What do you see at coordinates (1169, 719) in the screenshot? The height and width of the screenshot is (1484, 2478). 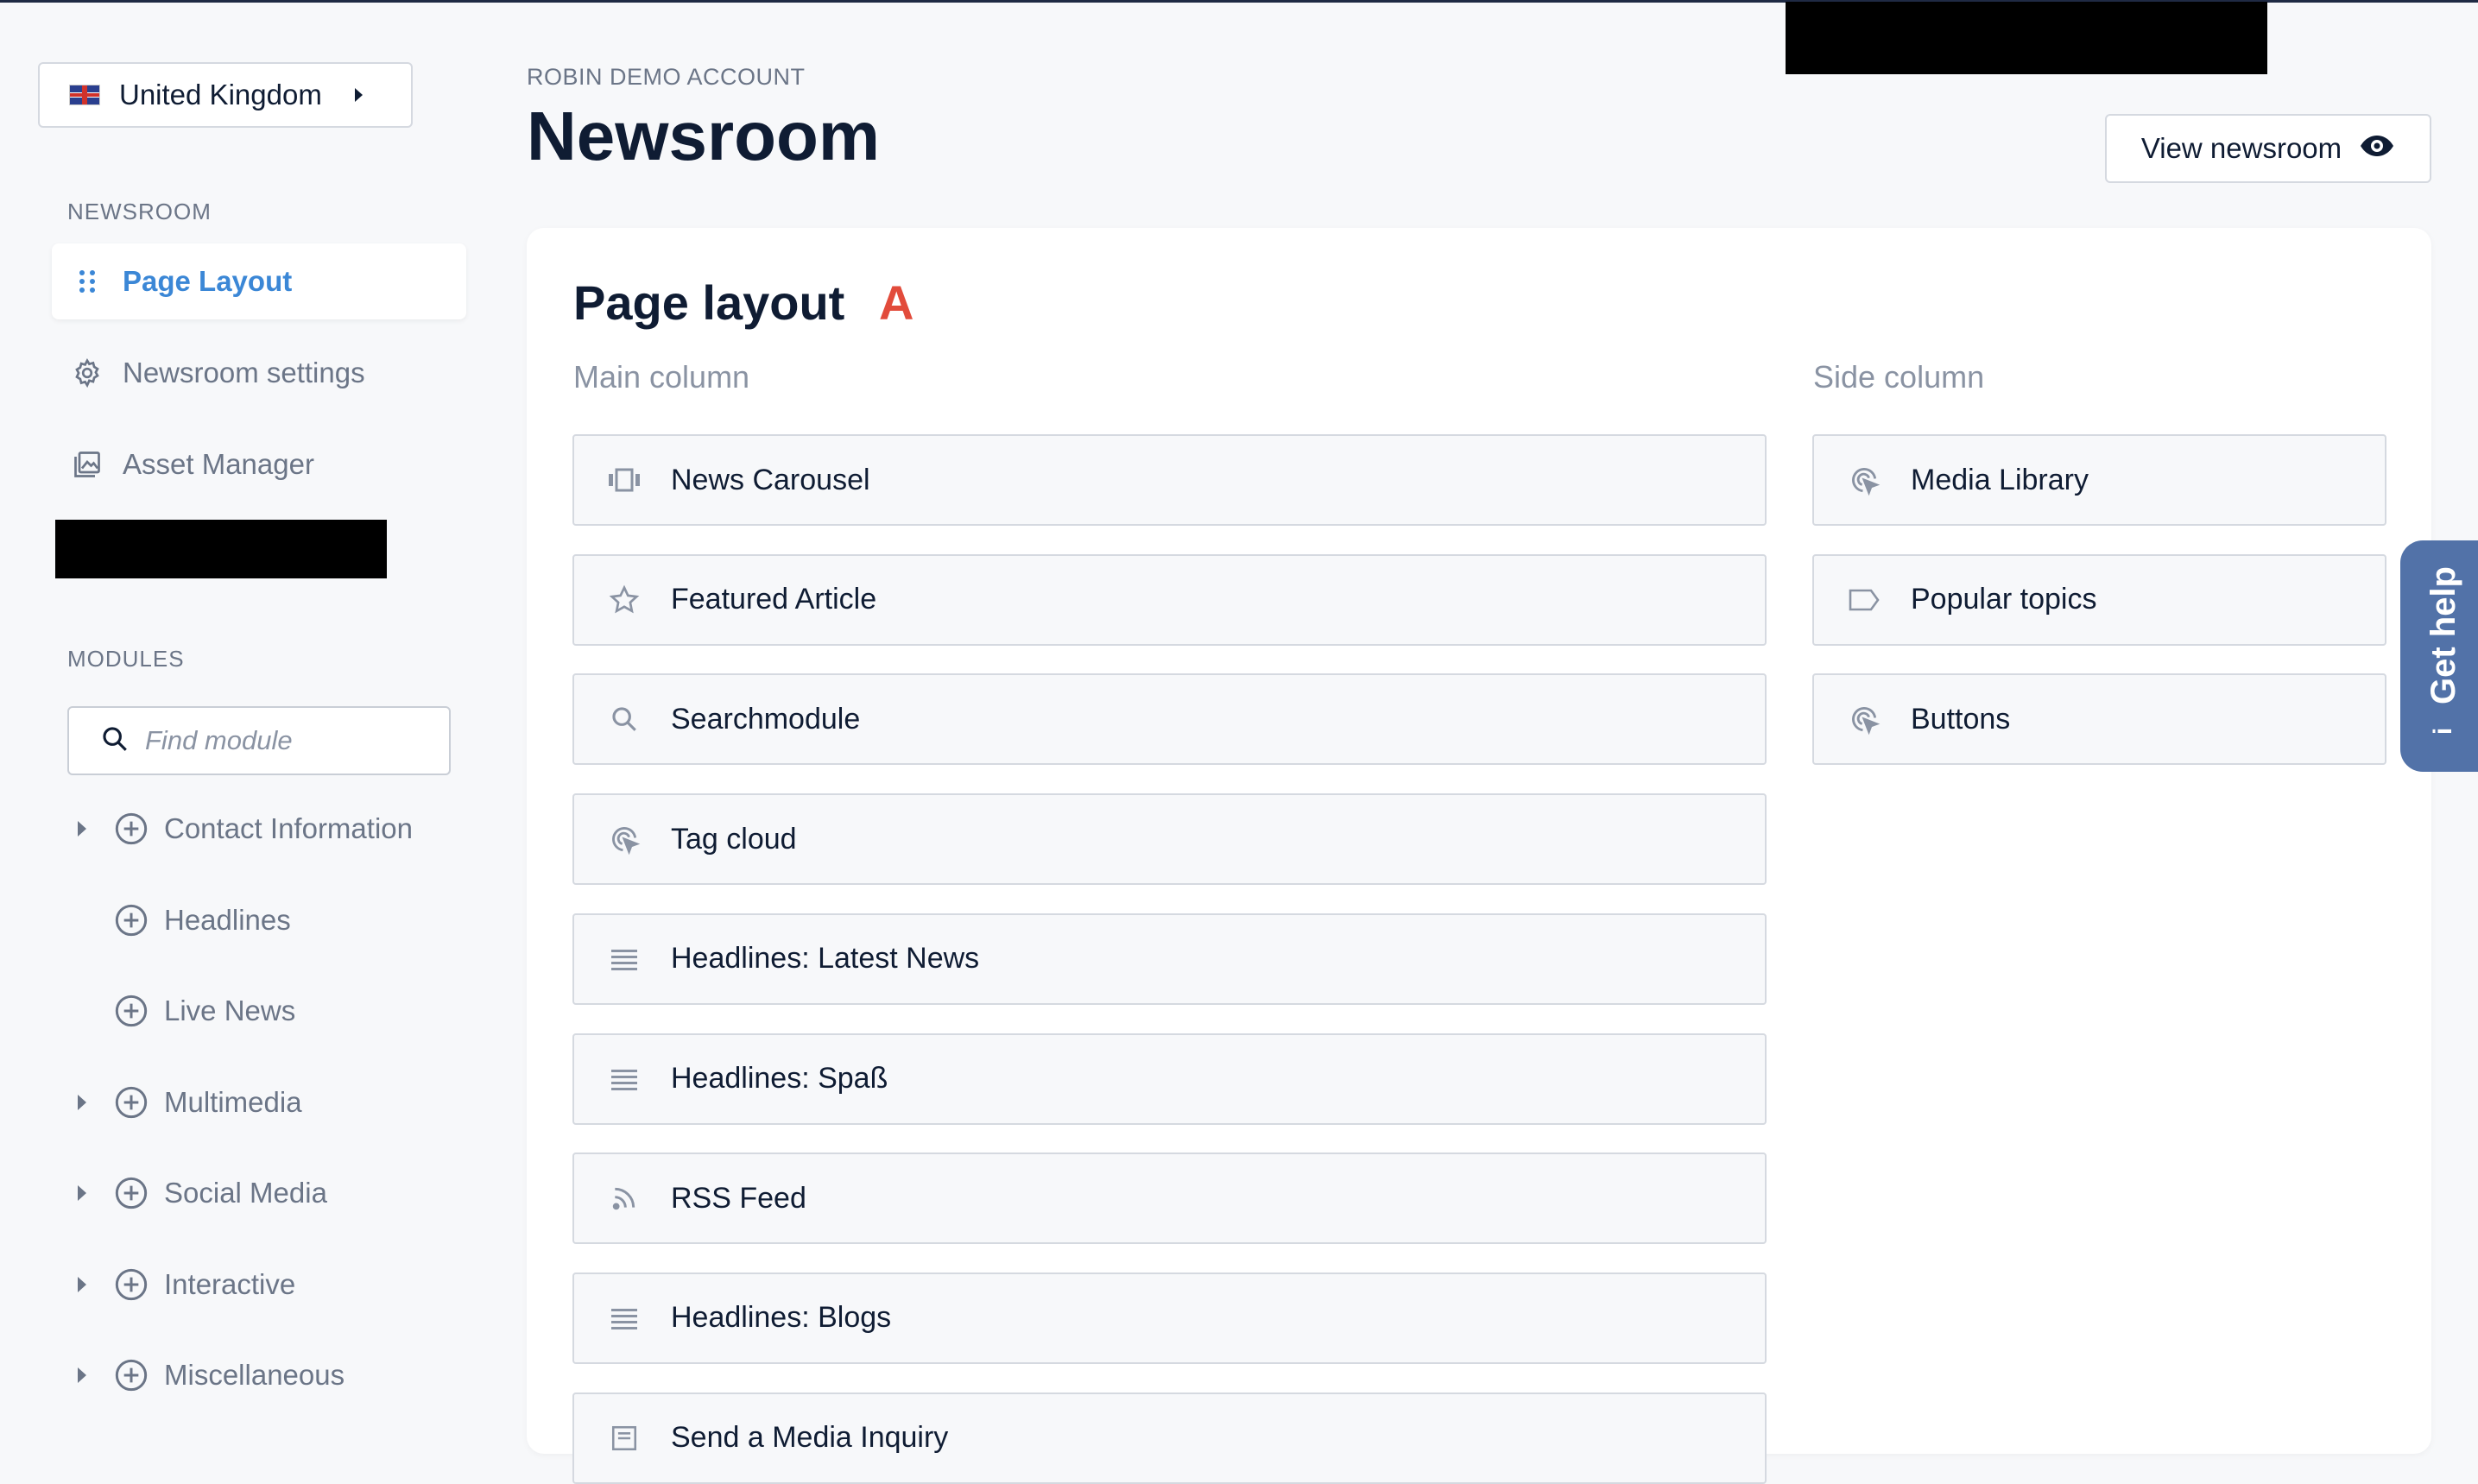 I see `layout-block-searchmodule: Searchmodule` at bounding box center [1169, 719].